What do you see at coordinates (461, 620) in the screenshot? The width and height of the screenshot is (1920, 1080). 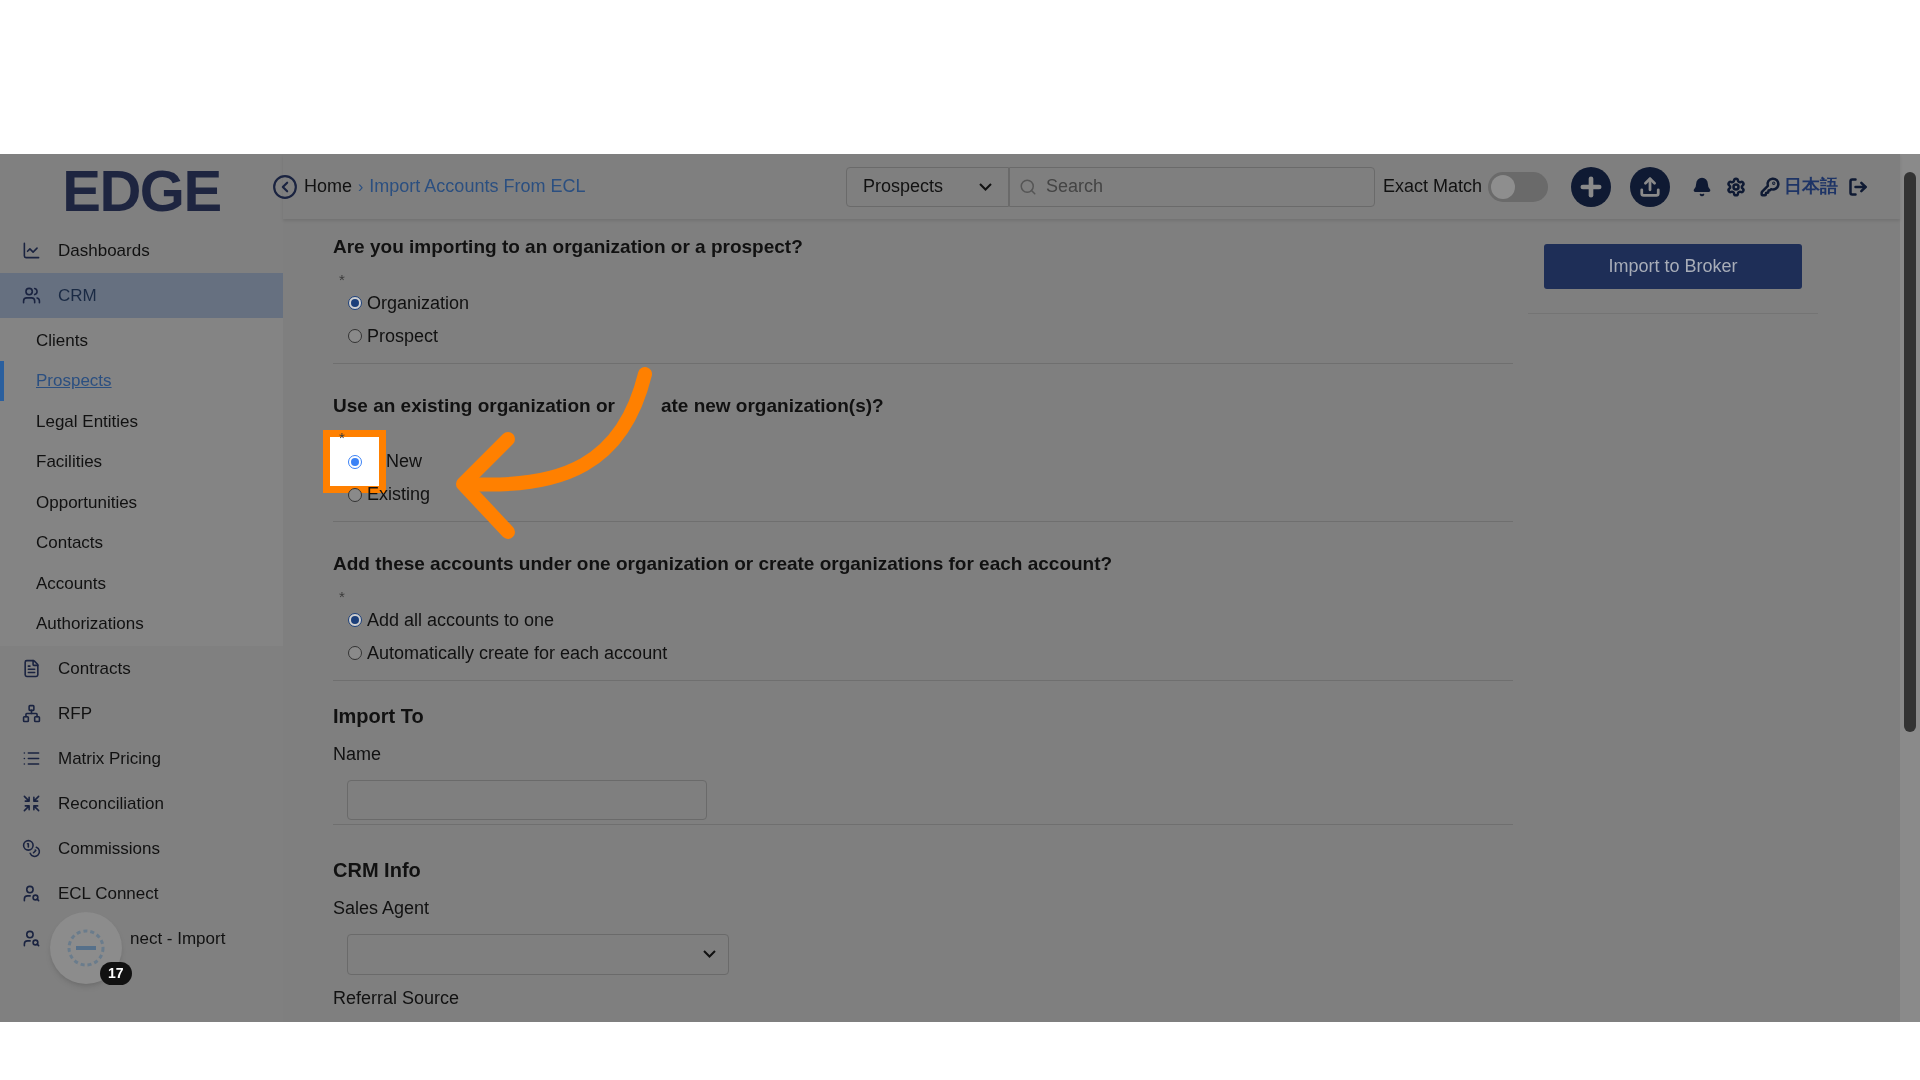 I see `radio-label: Add all accounts to one` at bounding box center [461, 620].